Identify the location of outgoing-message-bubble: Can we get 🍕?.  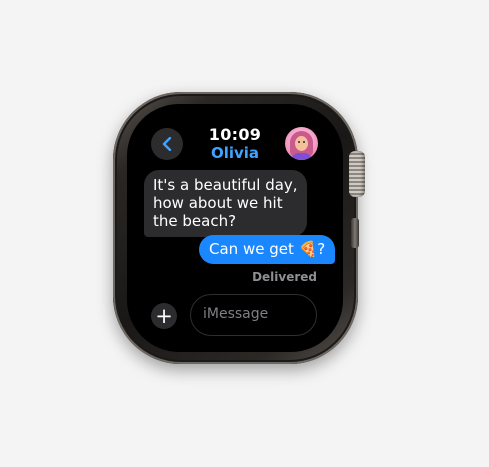
(267, 249).